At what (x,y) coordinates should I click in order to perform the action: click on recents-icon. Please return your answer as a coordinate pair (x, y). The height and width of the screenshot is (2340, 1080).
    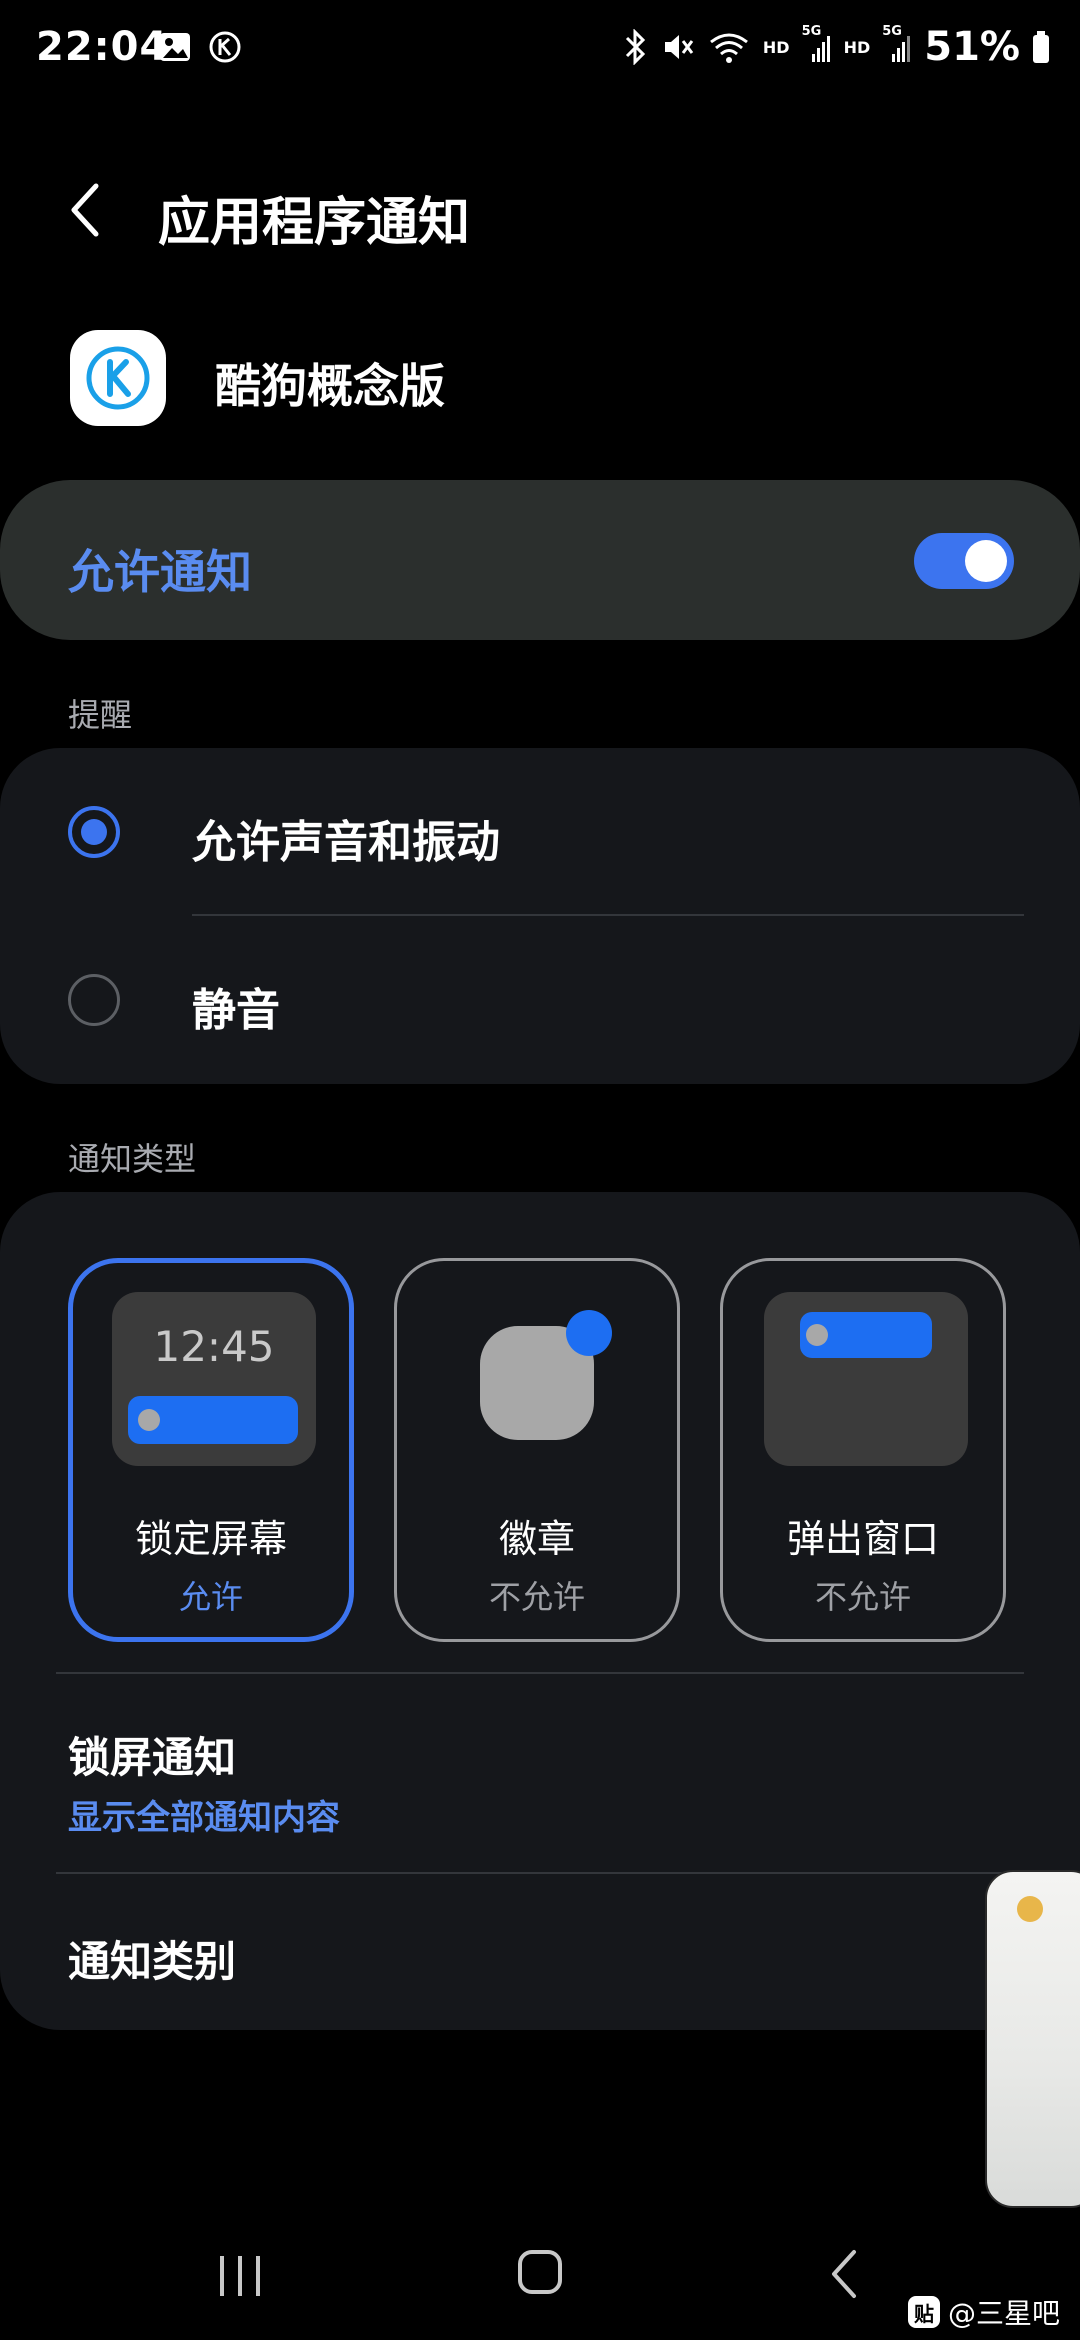
    Looking at the image, I should click on (240, 2276).